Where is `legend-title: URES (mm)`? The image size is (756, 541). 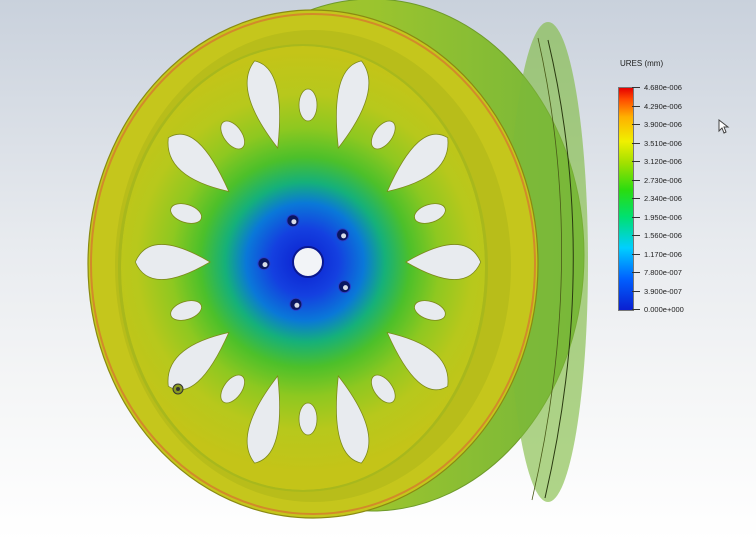 legend-title: URES (mm) is located at coordinates (642, 63).